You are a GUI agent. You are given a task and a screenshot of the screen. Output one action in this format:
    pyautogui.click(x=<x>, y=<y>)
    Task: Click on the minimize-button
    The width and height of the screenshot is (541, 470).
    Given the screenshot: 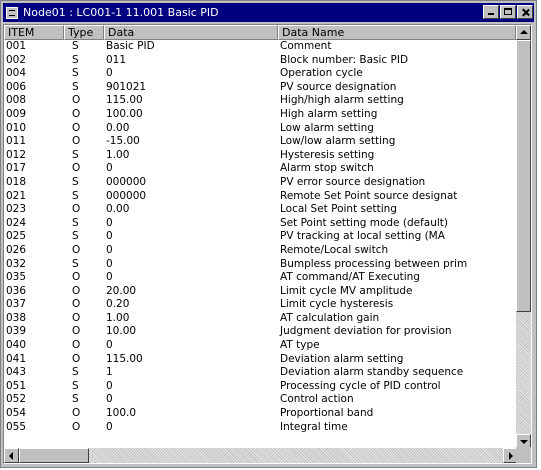 What is the action you would take?
    pyautogui.click(x=491, y=12)
    